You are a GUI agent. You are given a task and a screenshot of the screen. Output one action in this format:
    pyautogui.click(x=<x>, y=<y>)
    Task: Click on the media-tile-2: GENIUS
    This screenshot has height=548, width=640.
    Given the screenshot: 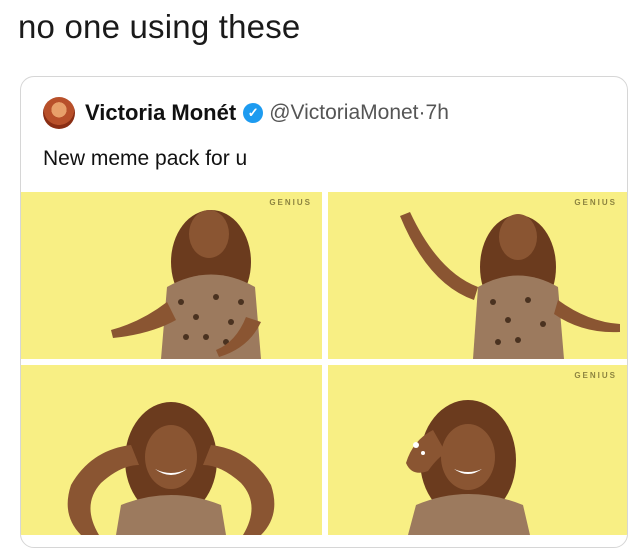 What is the action you would take?
    pyautogui.click(x=477, y=275)
    